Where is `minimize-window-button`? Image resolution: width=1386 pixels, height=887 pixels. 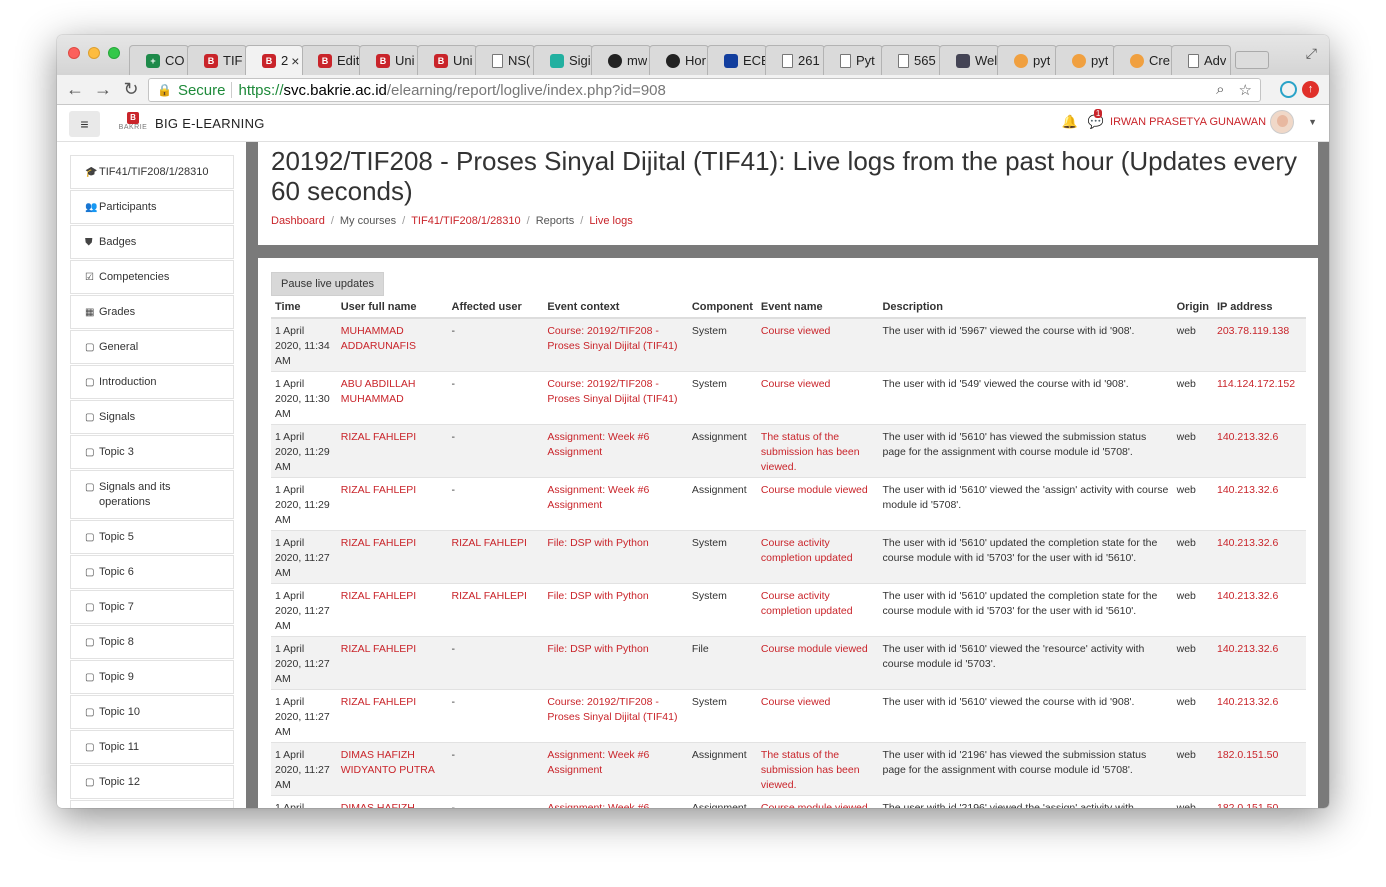
minimize-window-button is located at coordinates (94, 53).